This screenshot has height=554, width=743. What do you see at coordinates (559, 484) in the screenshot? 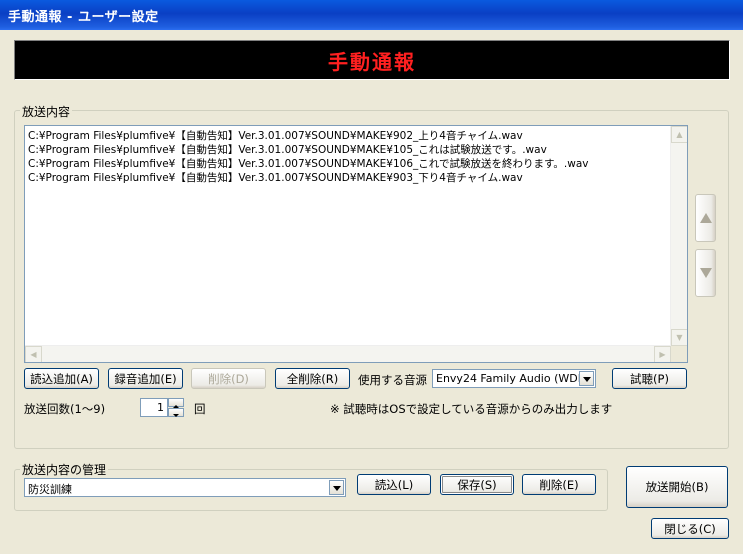
I see `management-delete-button: 削除(E)` at bounding box center [559, 484].